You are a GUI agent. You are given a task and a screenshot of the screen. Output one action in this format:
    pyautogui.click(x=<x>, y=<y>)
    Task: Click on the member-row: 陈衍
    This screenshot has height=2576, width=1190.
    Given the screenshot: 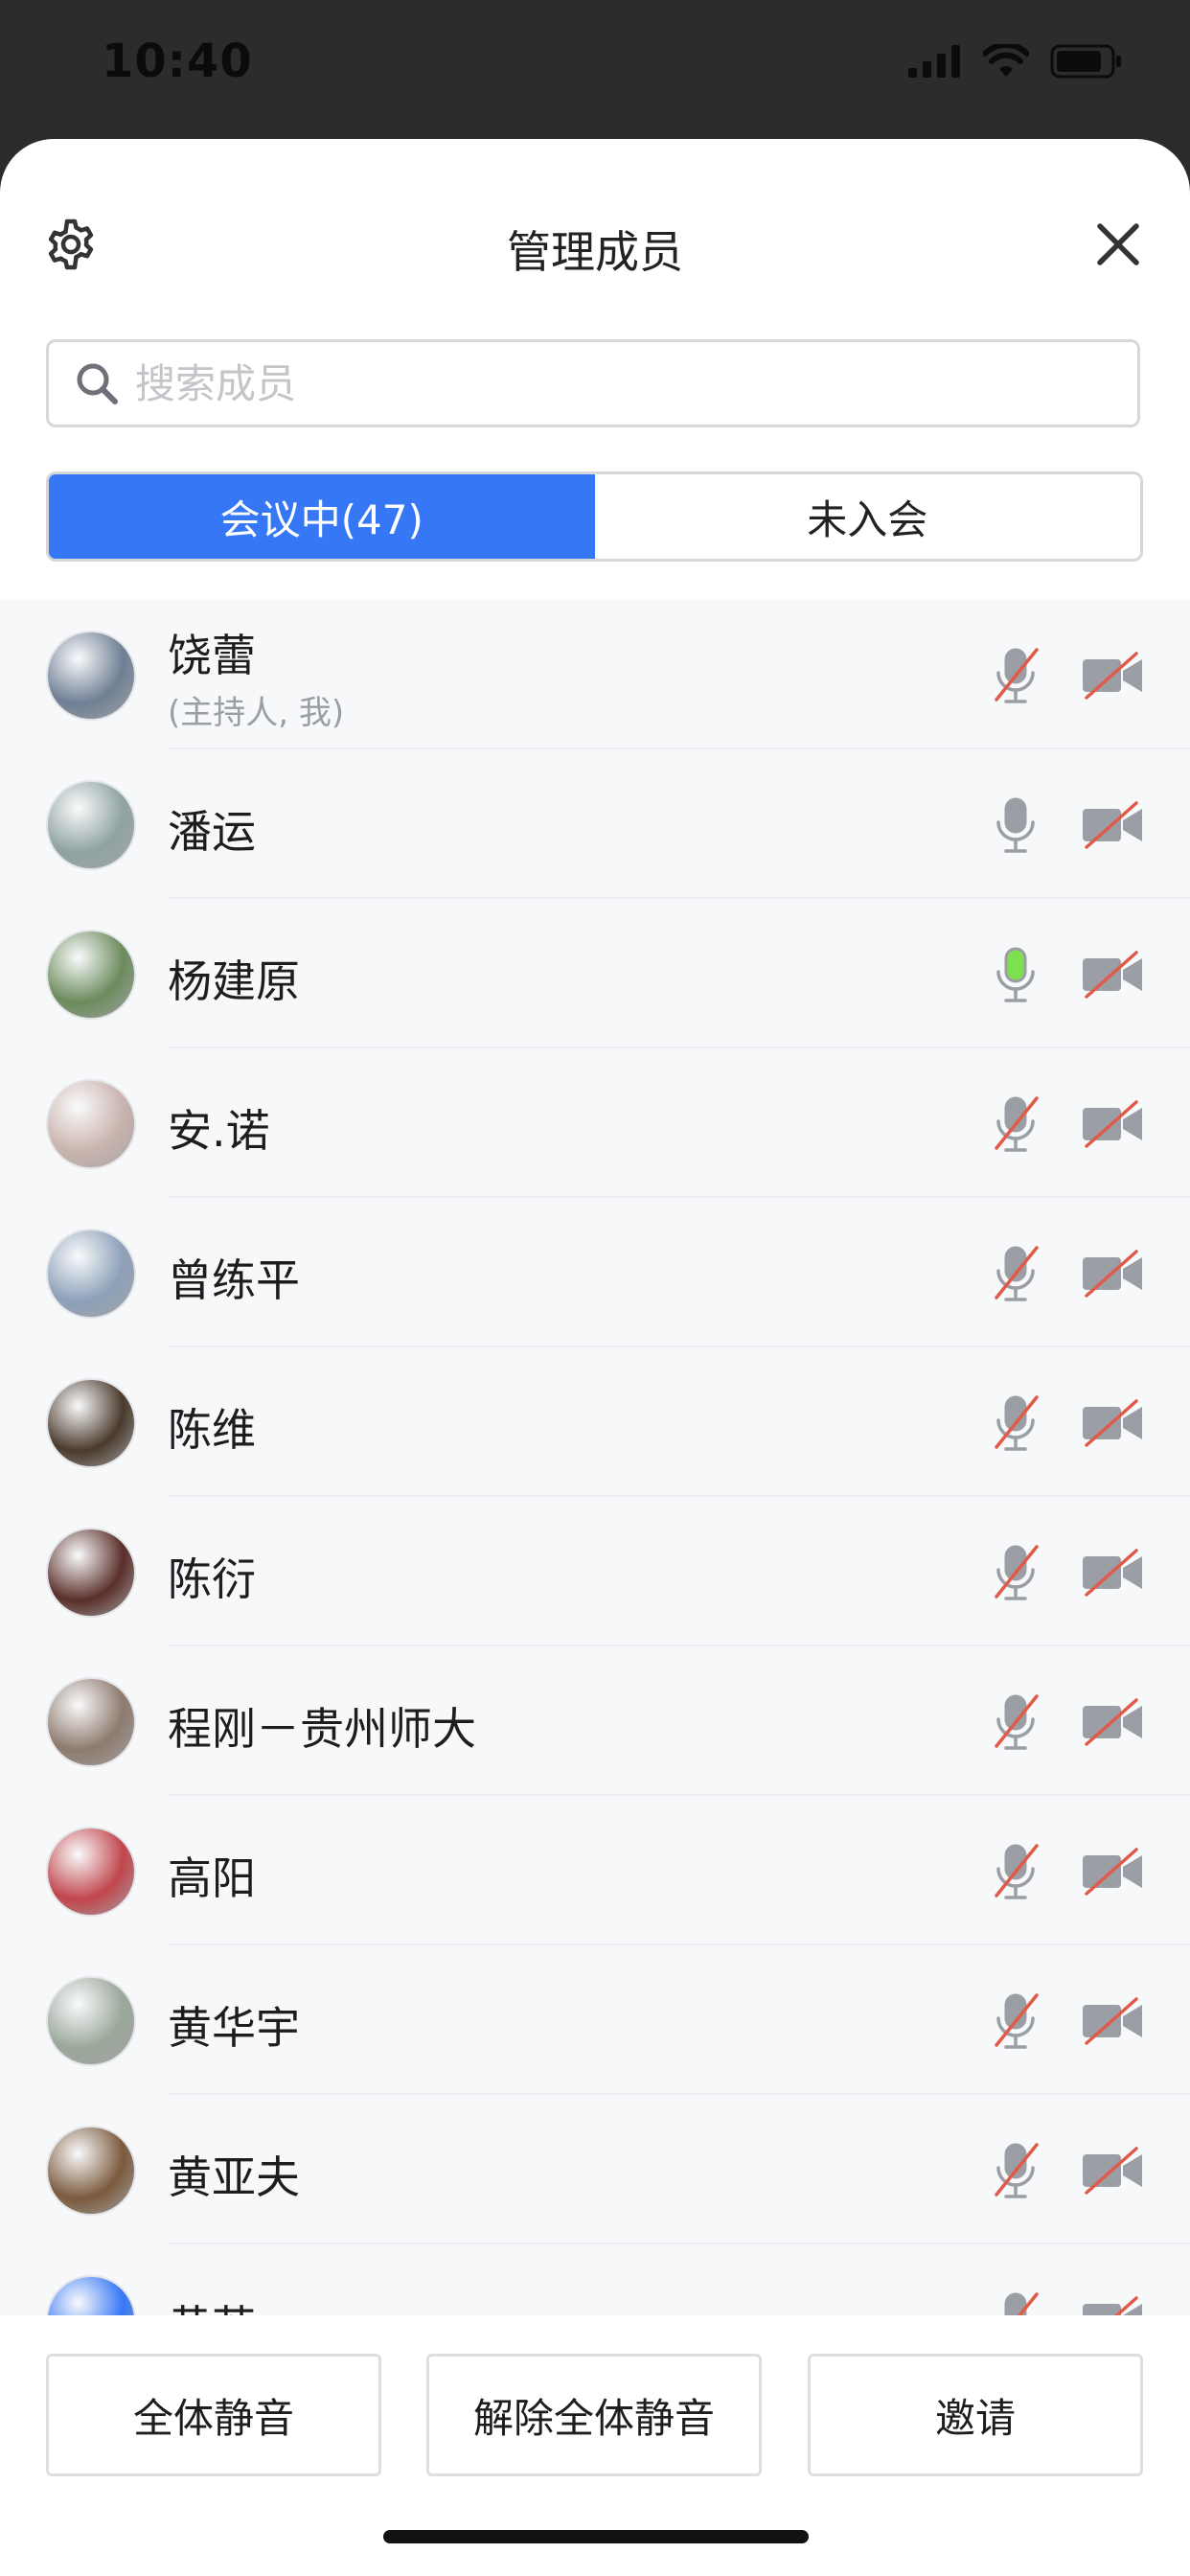 What is the action you would take?
    pyautogui.click(x=595, y=1571)
    